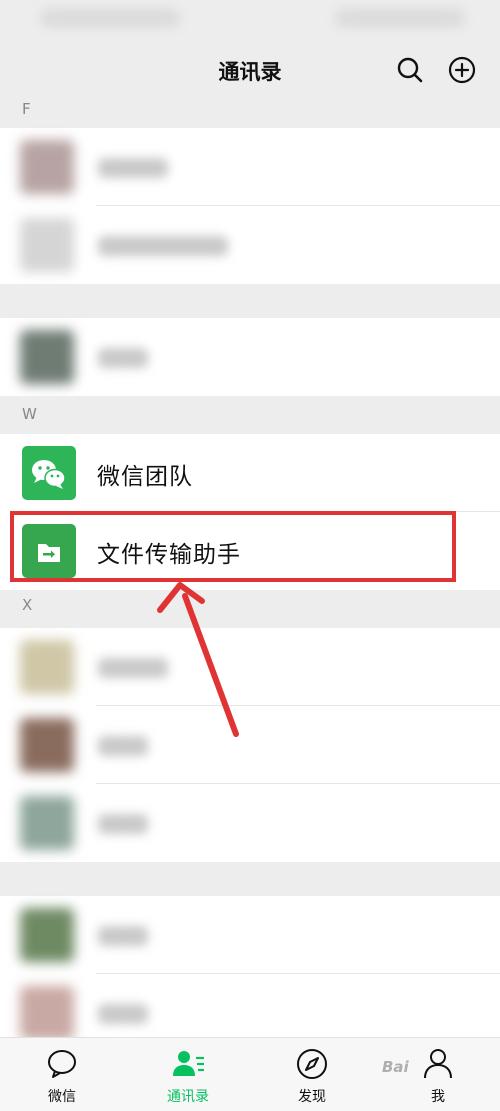 The height and width of the screenshot is (1111, 500). Describe the element at coordinates (312, 1064) in the screenshot. I see `compass-icon` at that location.